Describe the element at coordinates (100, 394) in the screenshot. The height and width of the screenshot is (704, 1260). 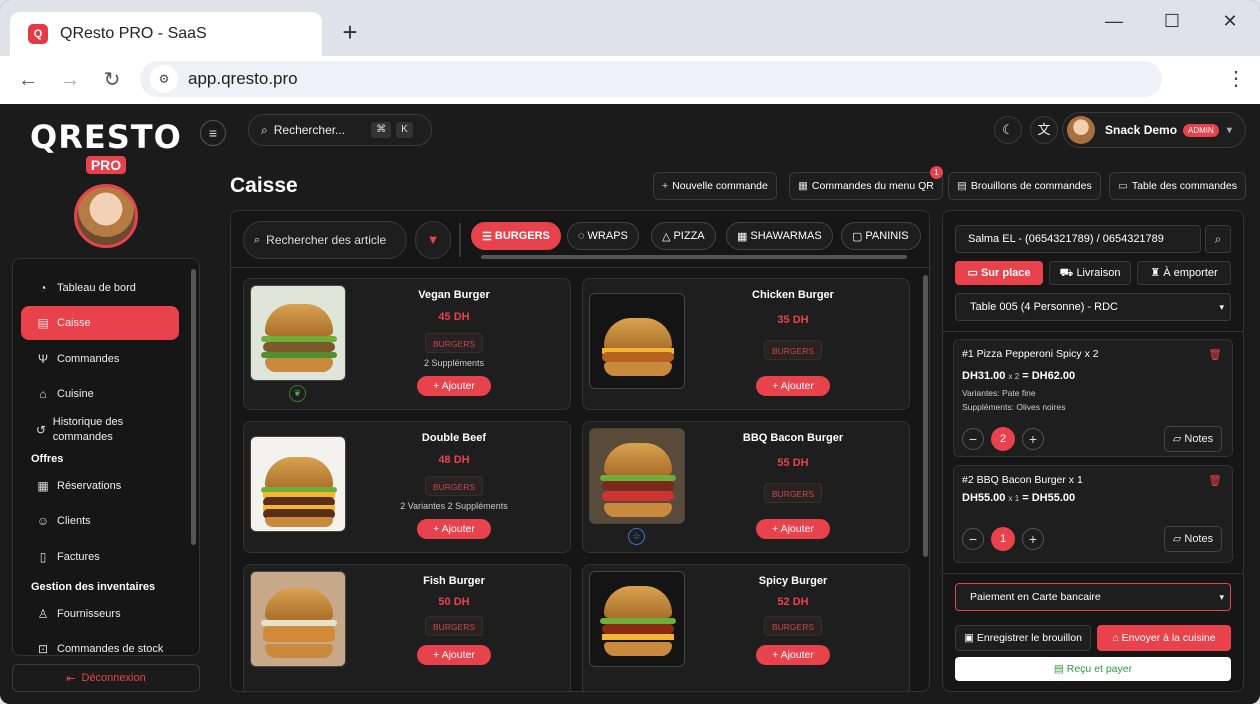
I see `sidebar-item-cuisine: ⌂ Cuisine` at that location.